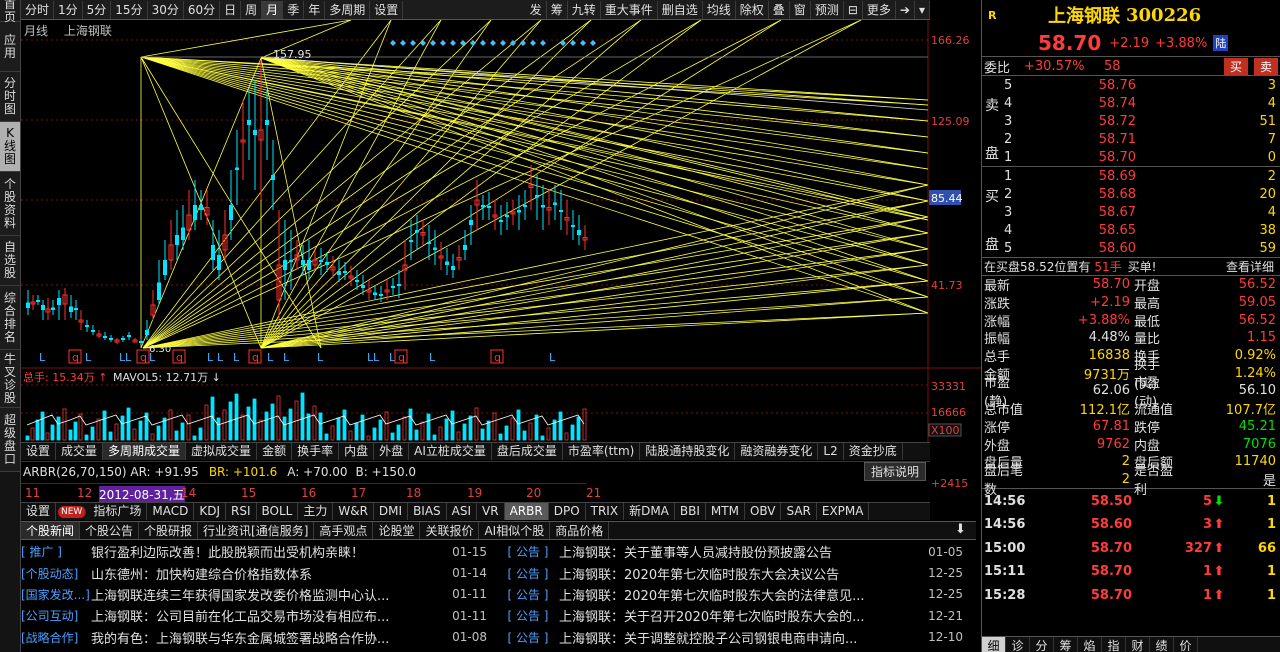  I want to click on volume-indicator-tab-13: L2, so click(831, 451).